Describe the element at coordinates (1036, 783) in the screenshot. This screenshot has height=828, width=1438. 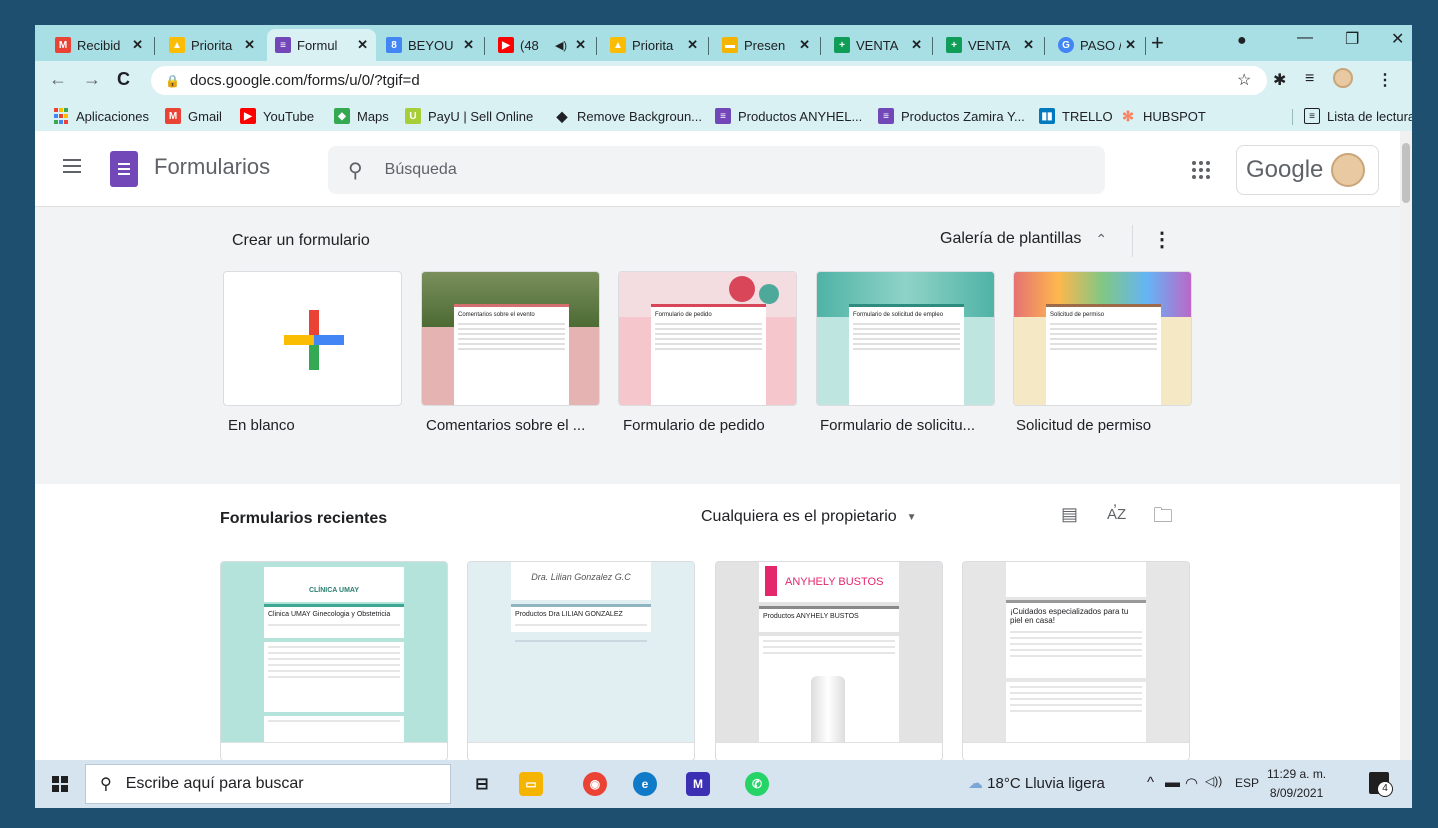
I see `weather-widget: ☁ 18°C Lluvia ligera` at that location.